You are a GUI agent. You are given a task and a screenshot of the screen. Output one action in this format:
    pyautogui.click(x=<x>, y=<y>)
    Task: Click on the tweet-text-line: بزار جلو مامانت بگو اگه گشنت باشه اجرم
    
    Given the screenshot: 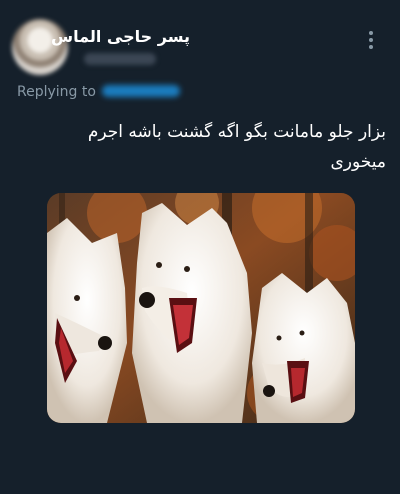 What is the action you would take?
    pyautogui.click(x=236, y=132)
    